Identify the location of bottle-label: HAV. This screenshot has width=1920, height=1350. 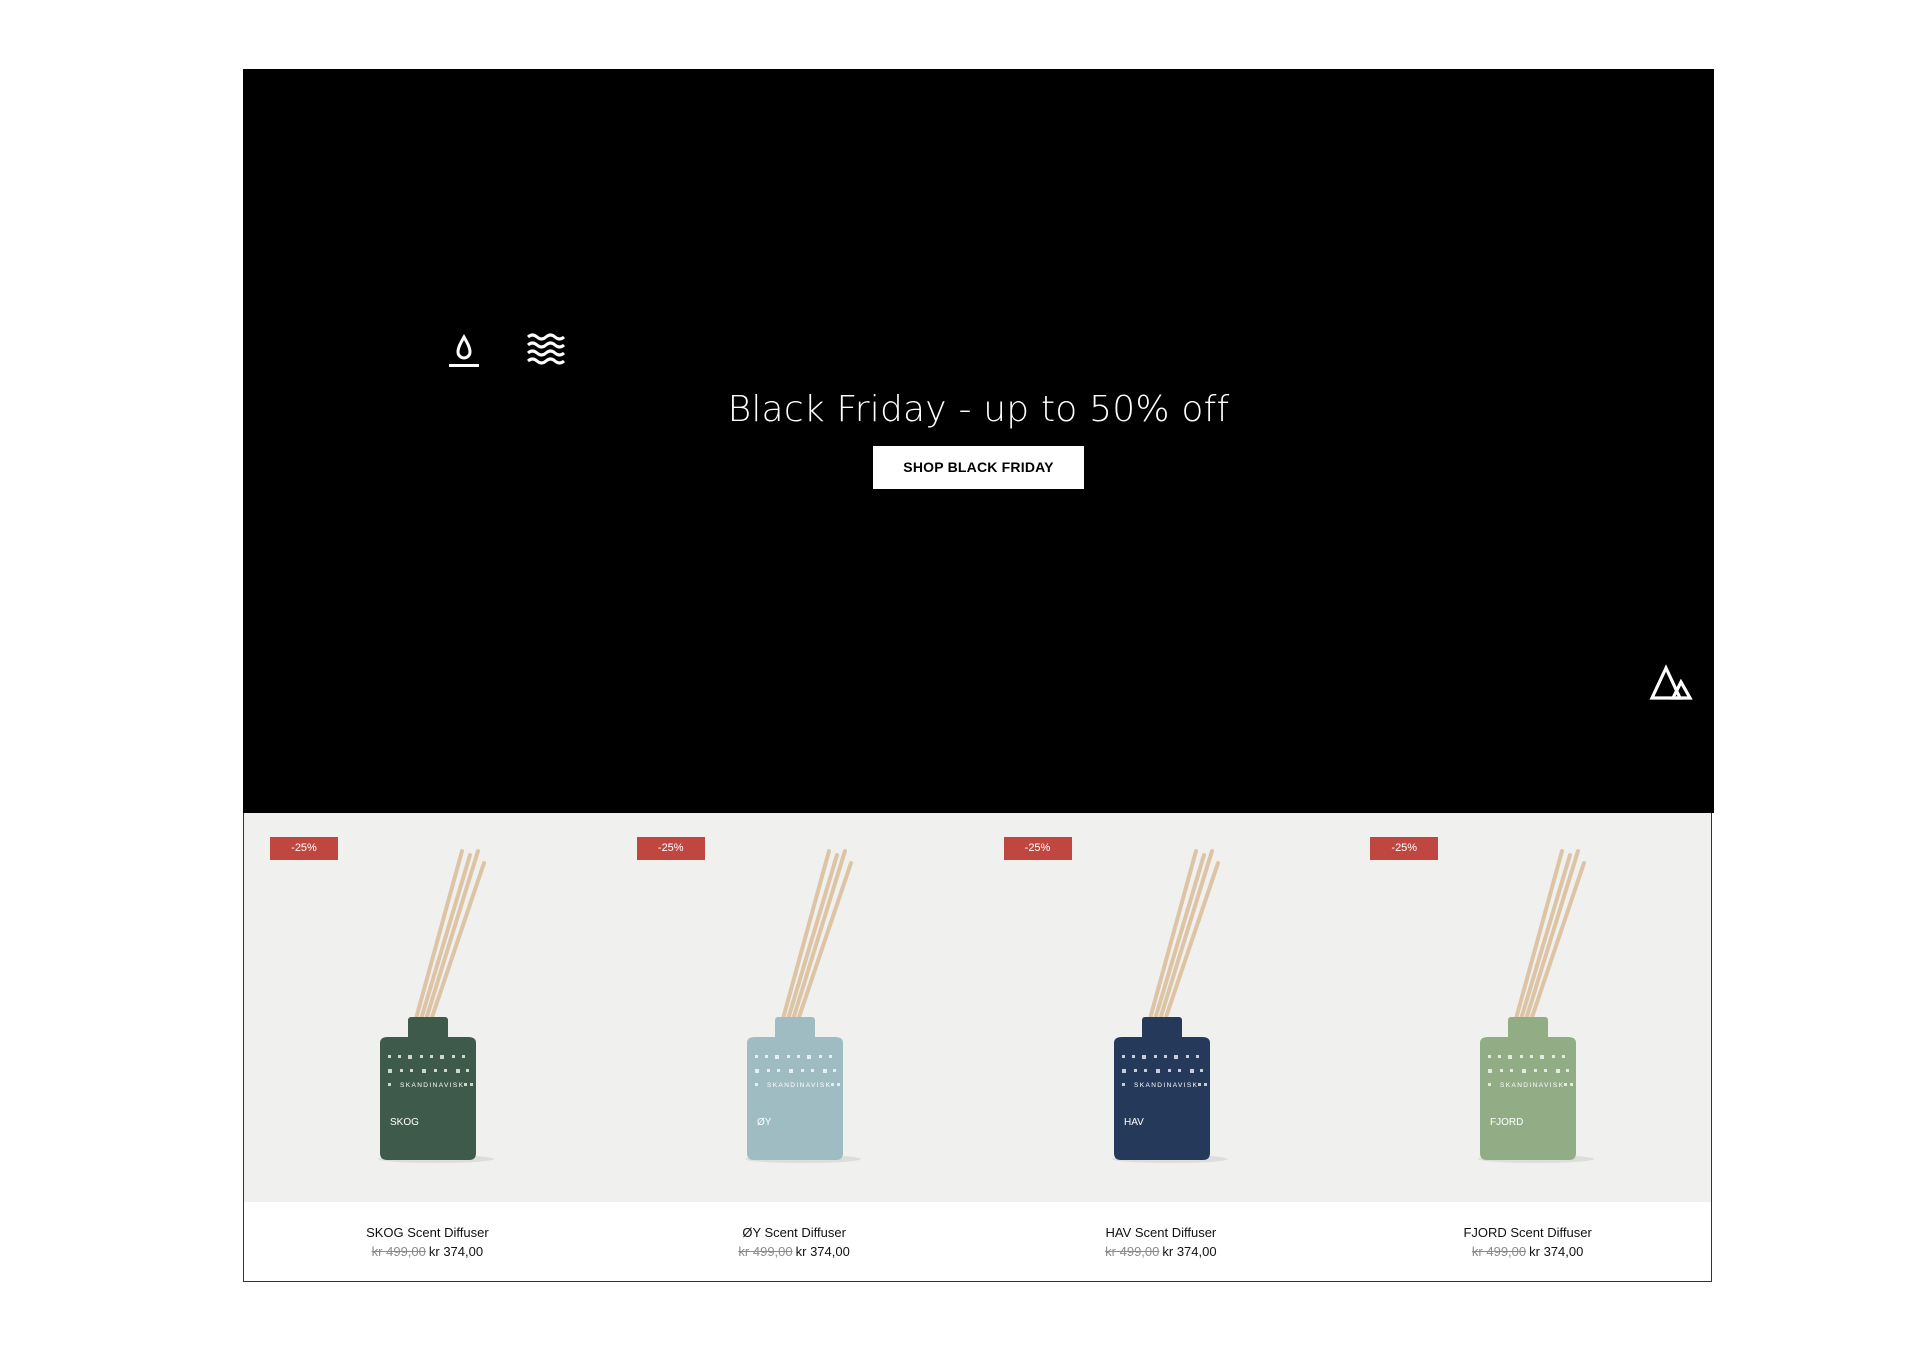
(1134, 1122).